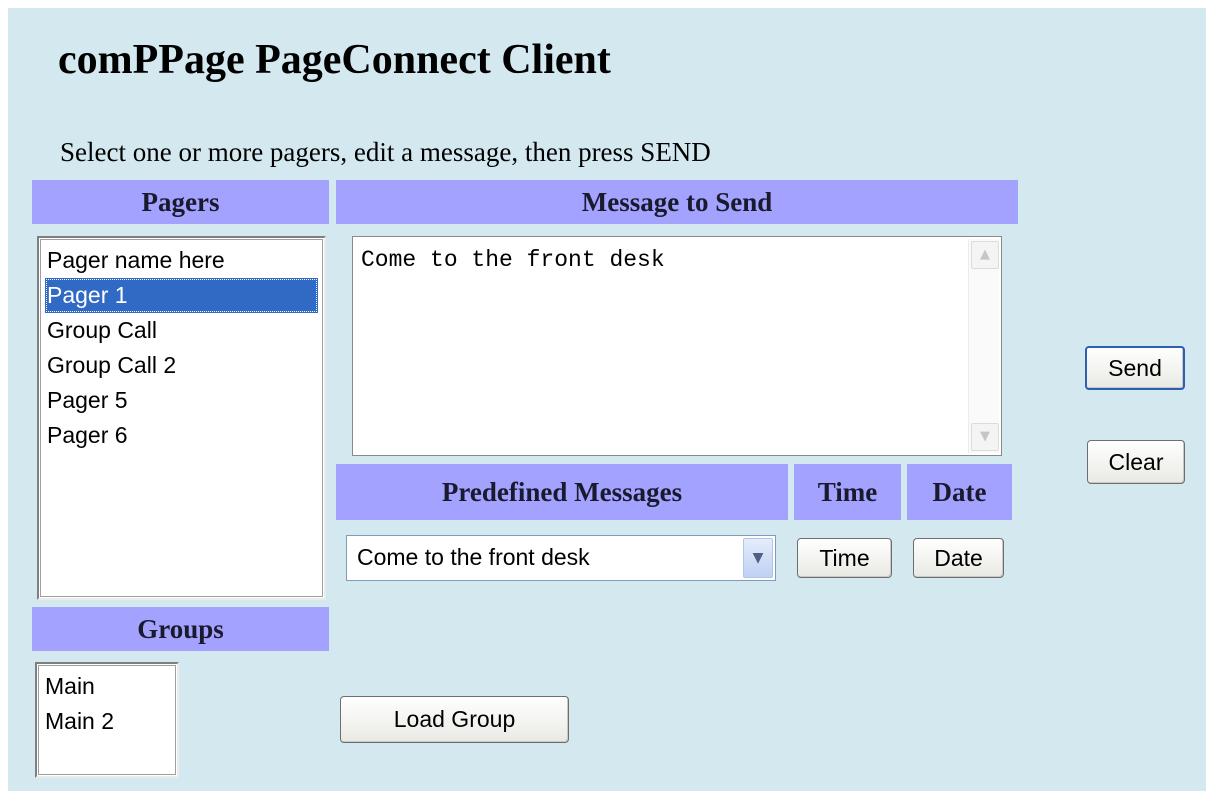  What do you see at coordinates (958, 558) in the screenshot?
I see `date-button: Date` at bounding box center [958, 558].